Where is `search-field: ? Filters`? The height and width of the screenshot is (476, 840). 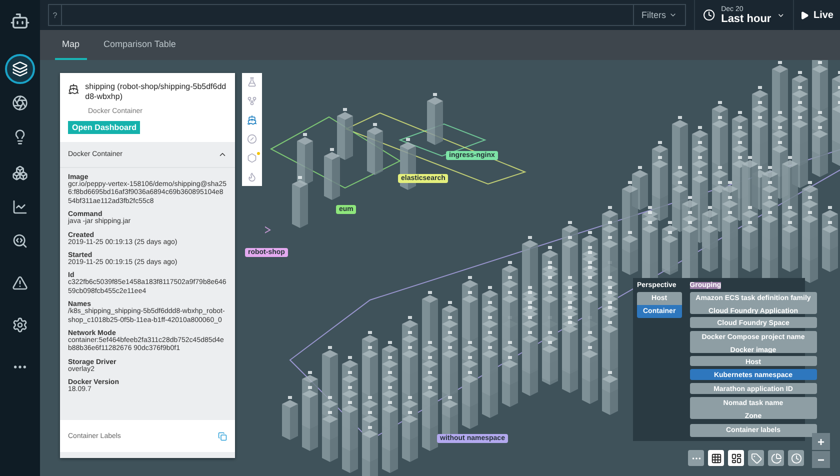
search-field: ? Filters is located at coordinates (367, 15).